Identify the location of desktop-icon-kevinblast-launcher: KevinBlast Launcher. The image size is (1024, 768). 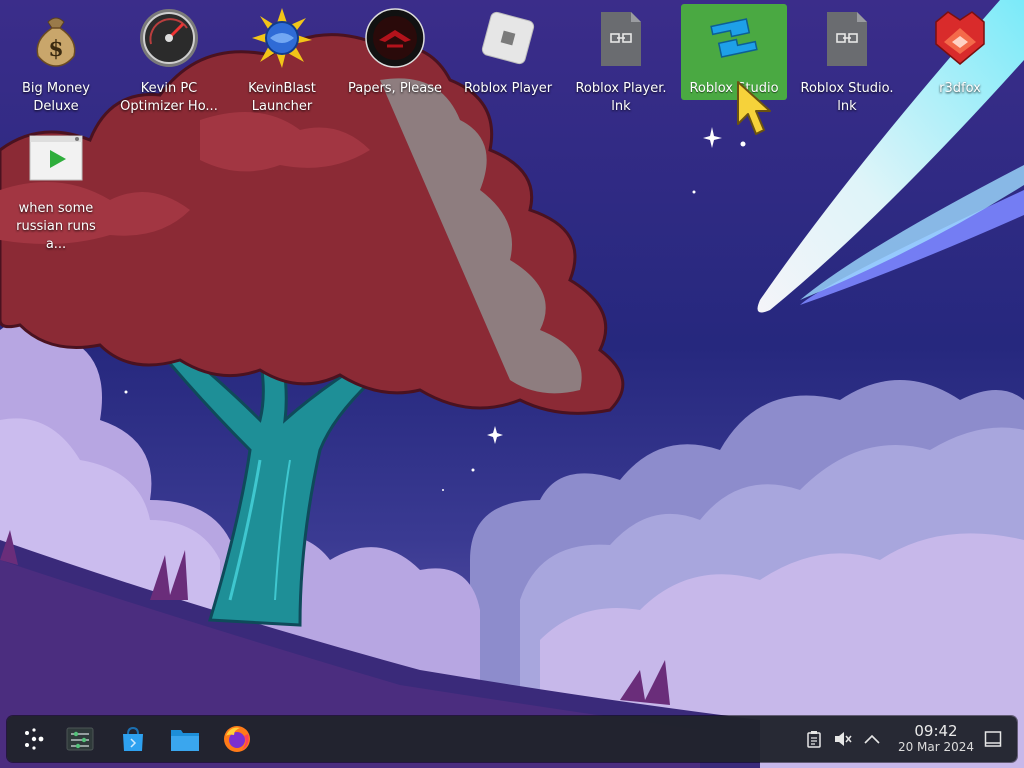
(282, 59).